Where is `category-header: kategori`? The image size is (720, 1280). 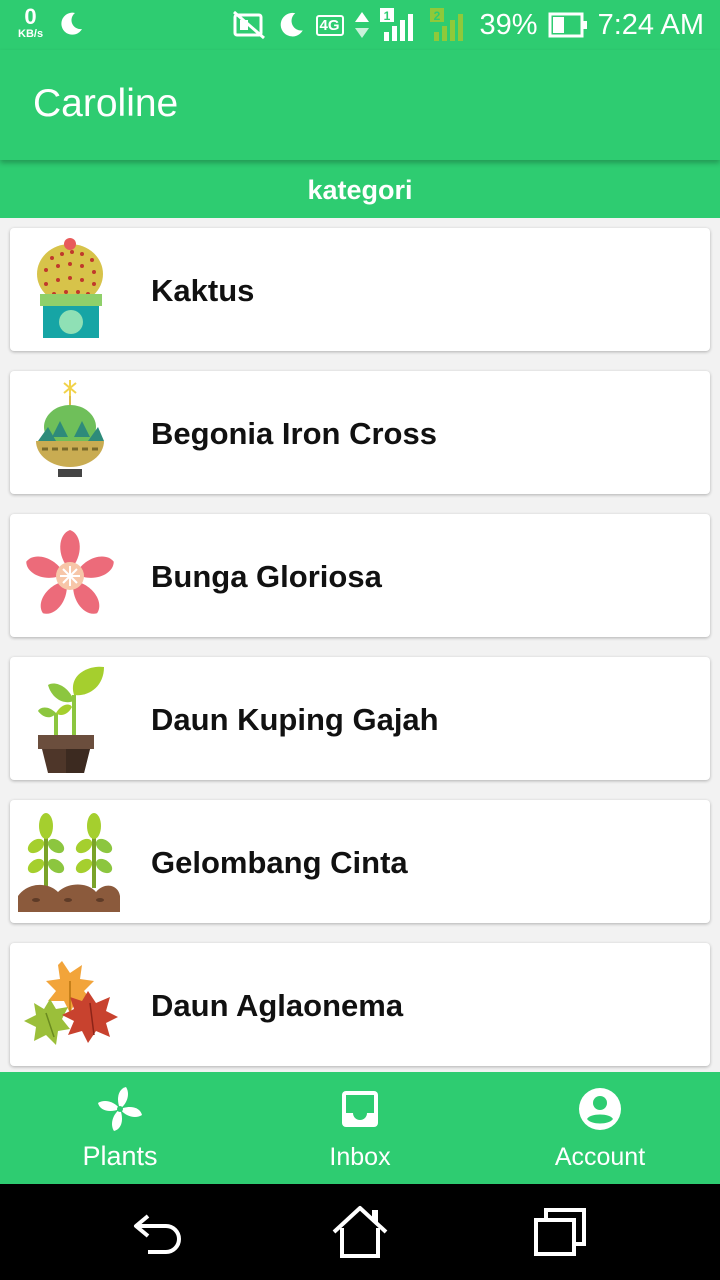 category-header: kategori is located at coordinates (360, 189).